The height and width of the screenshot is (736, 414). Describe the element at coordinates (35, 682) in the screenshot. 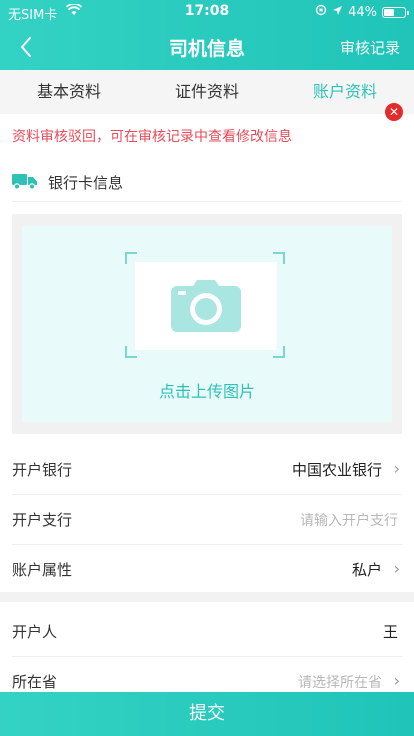

I see `province-label: 所在省` at that location.